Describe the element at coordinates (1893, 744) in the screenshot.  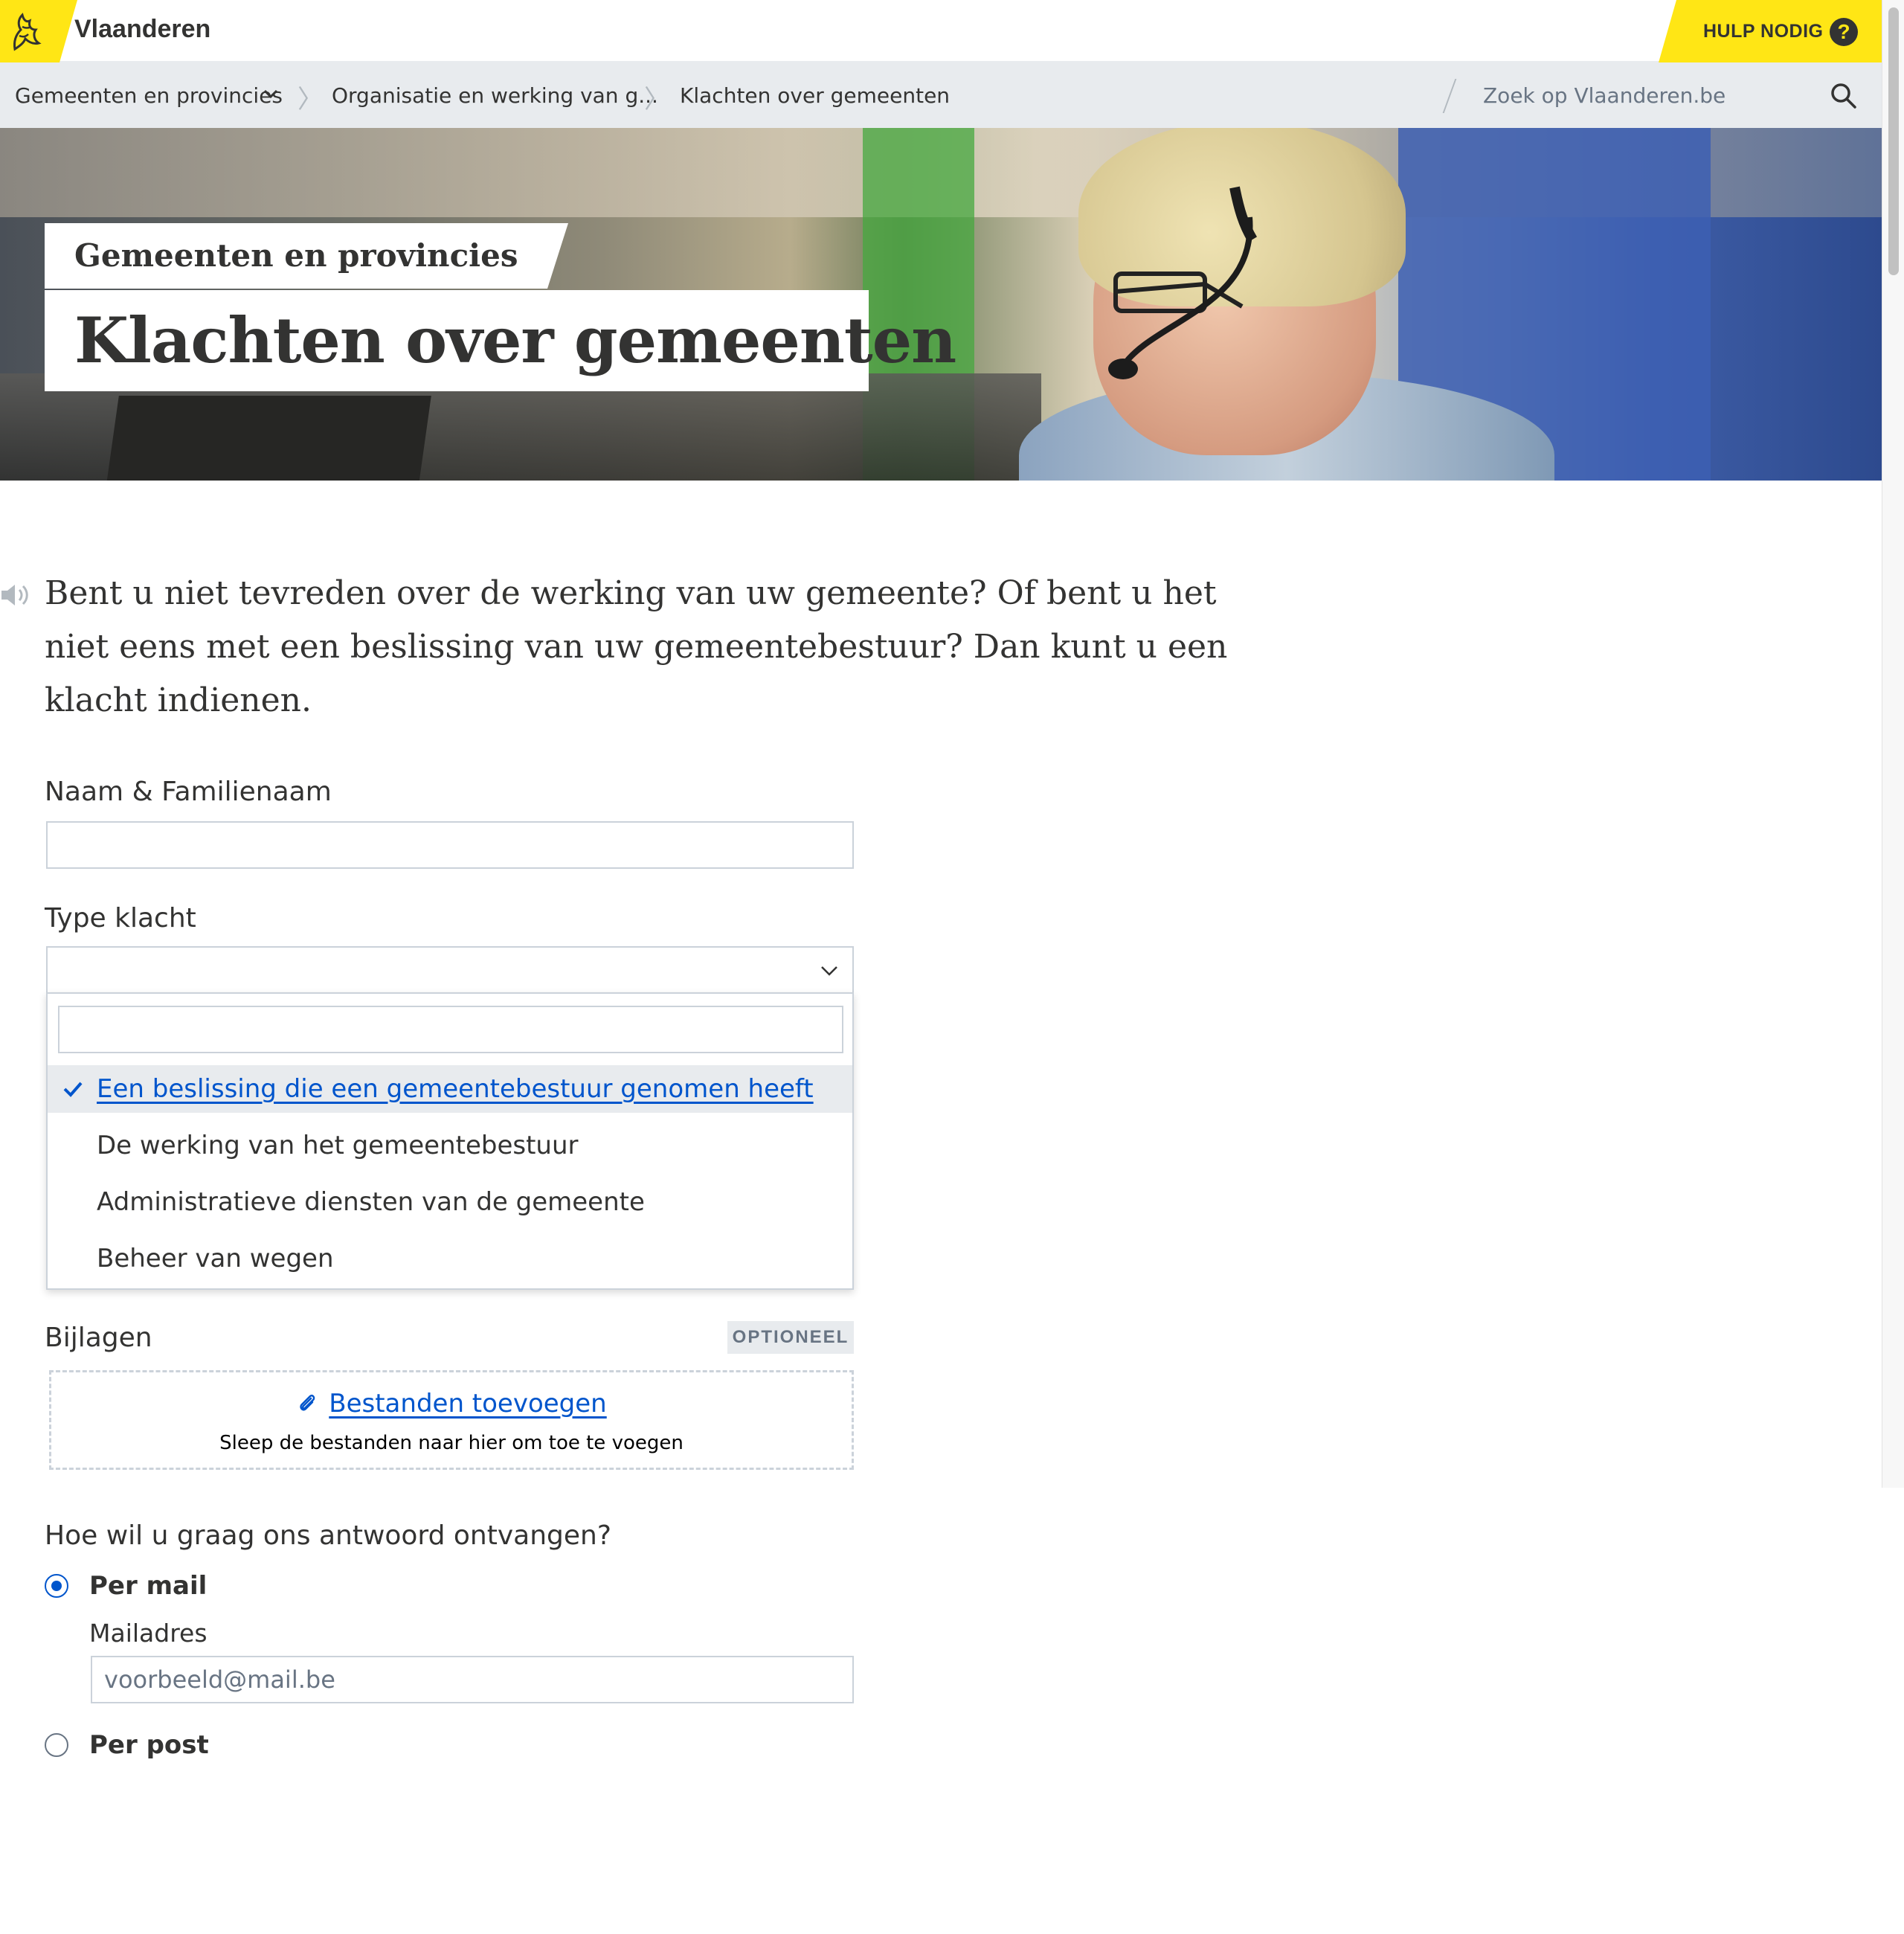
I see `page-scrollbar` at that location.